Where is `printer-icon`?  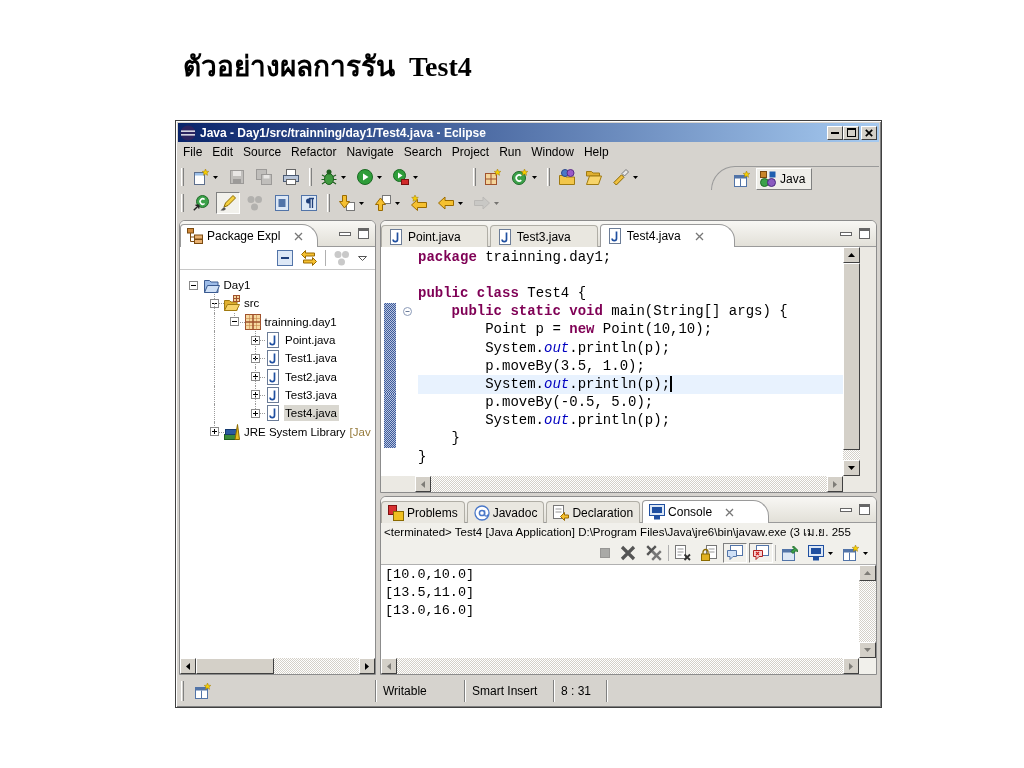 printer-icon is located at coordinates (291, 177).